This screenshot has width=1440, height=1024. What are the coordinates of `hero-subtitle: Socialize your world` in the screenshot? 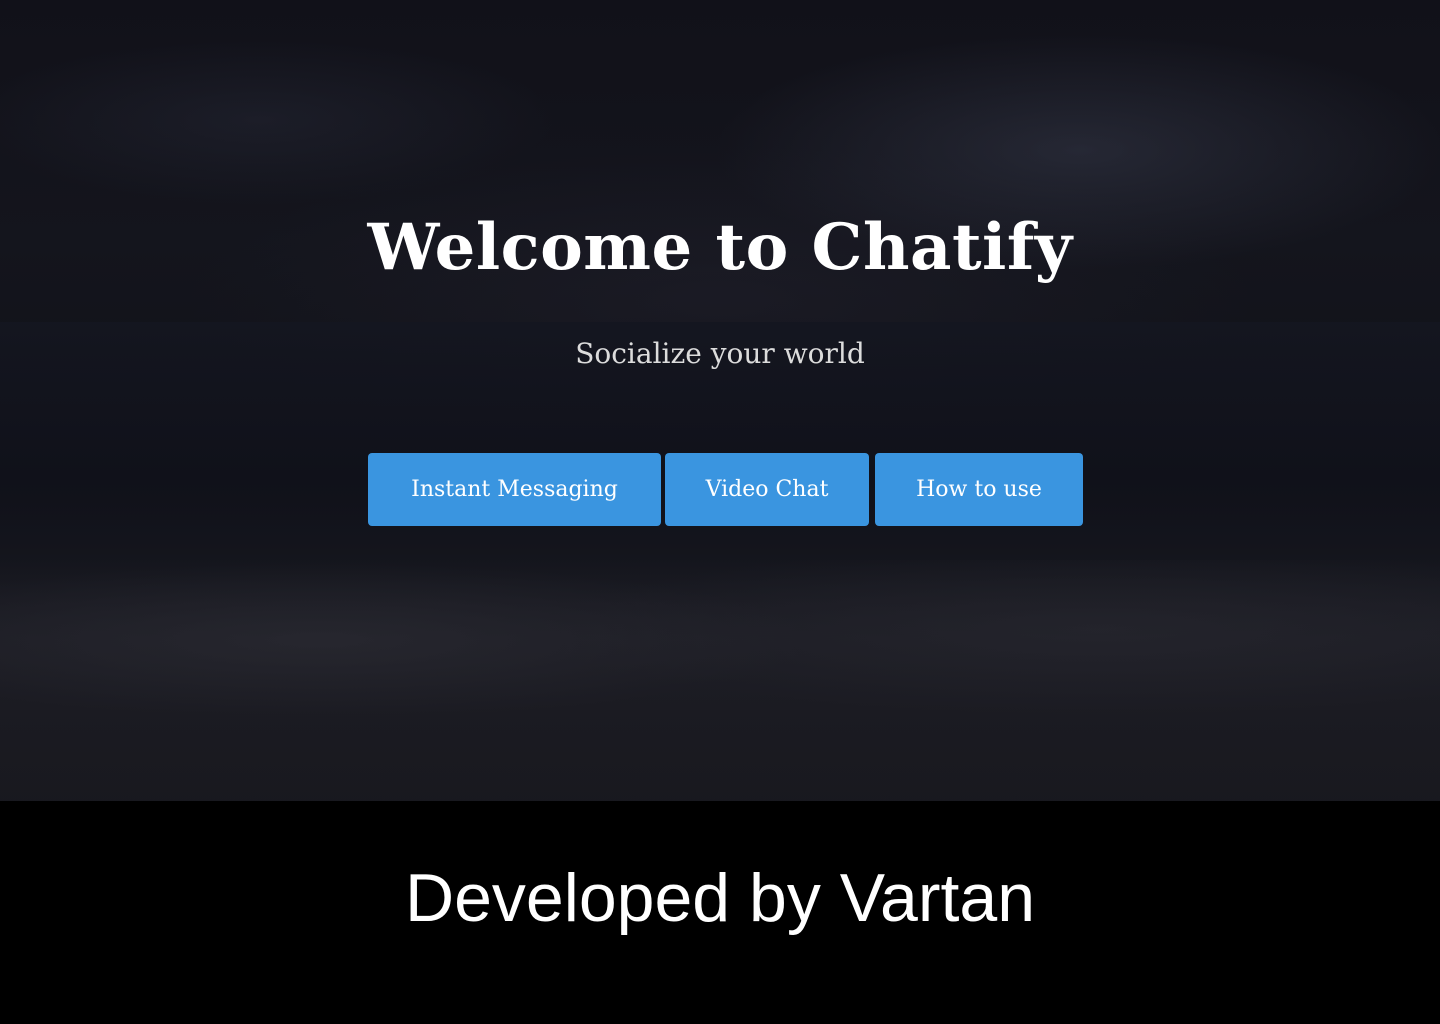 It's located at (720, 353).